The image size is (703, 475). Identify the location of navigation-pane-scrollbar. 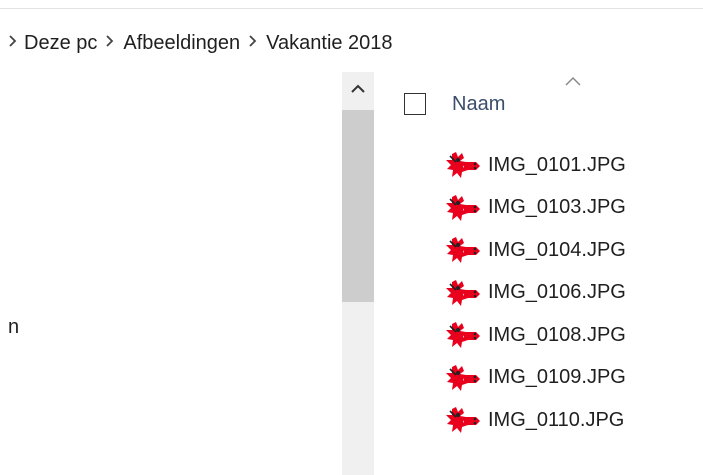
(358, 273).